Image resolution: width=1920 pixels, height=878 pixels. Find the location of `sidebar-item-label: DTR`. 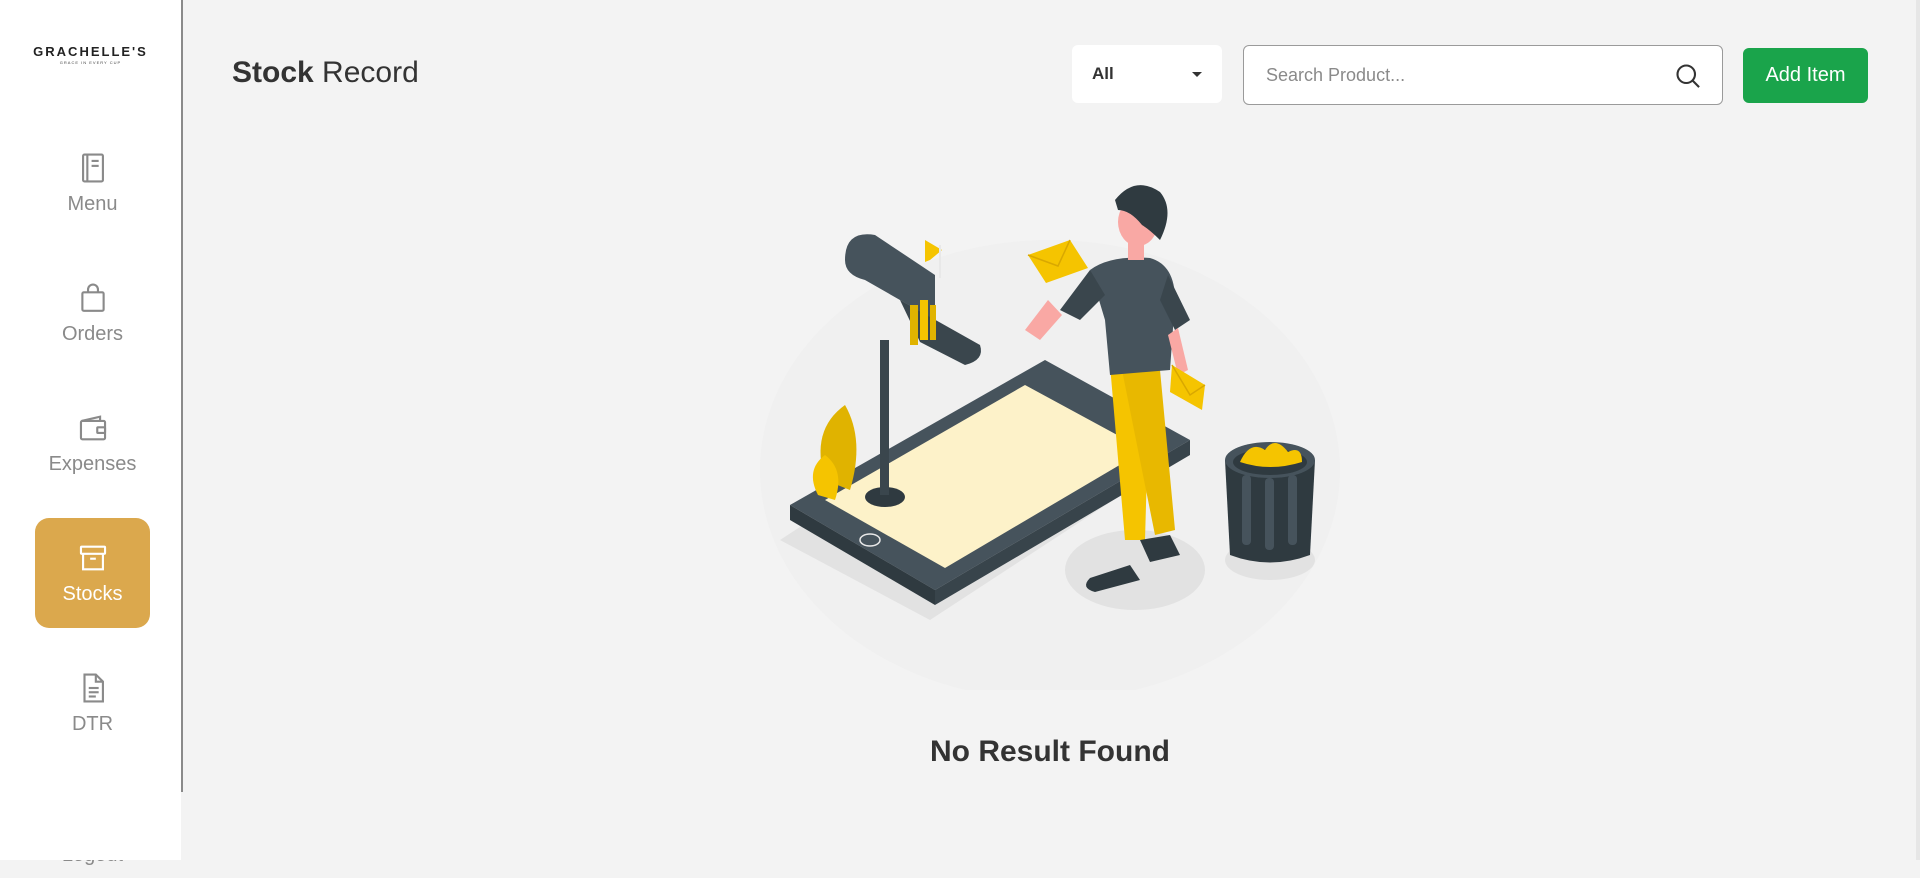

sidebar-item-label: DTR is located at coordinates (92, 723).